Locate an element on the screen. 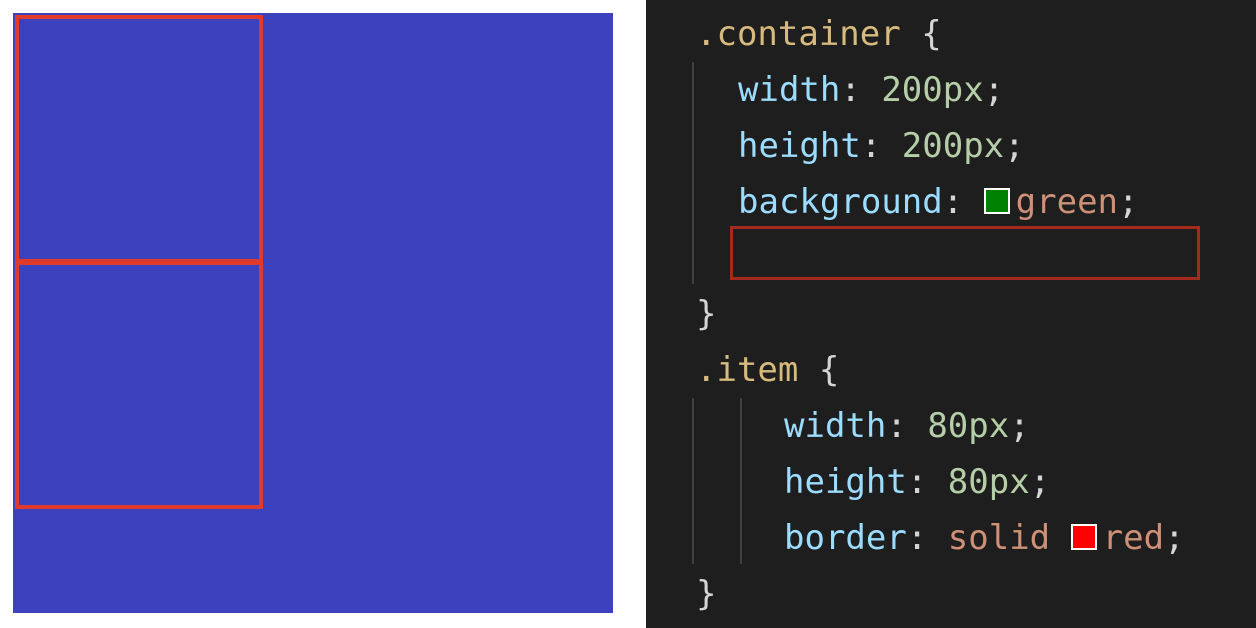  empty-line-highlight is located at coordinates (965, 253).